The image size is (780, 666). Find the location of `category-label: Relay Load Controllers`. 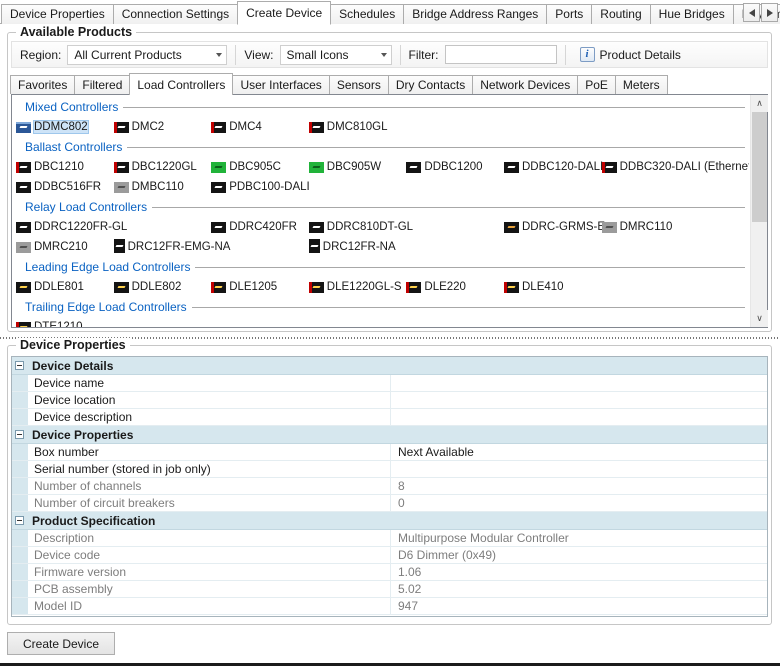

category-label: Relay Load Controllers is located at coordinates (86, 207).